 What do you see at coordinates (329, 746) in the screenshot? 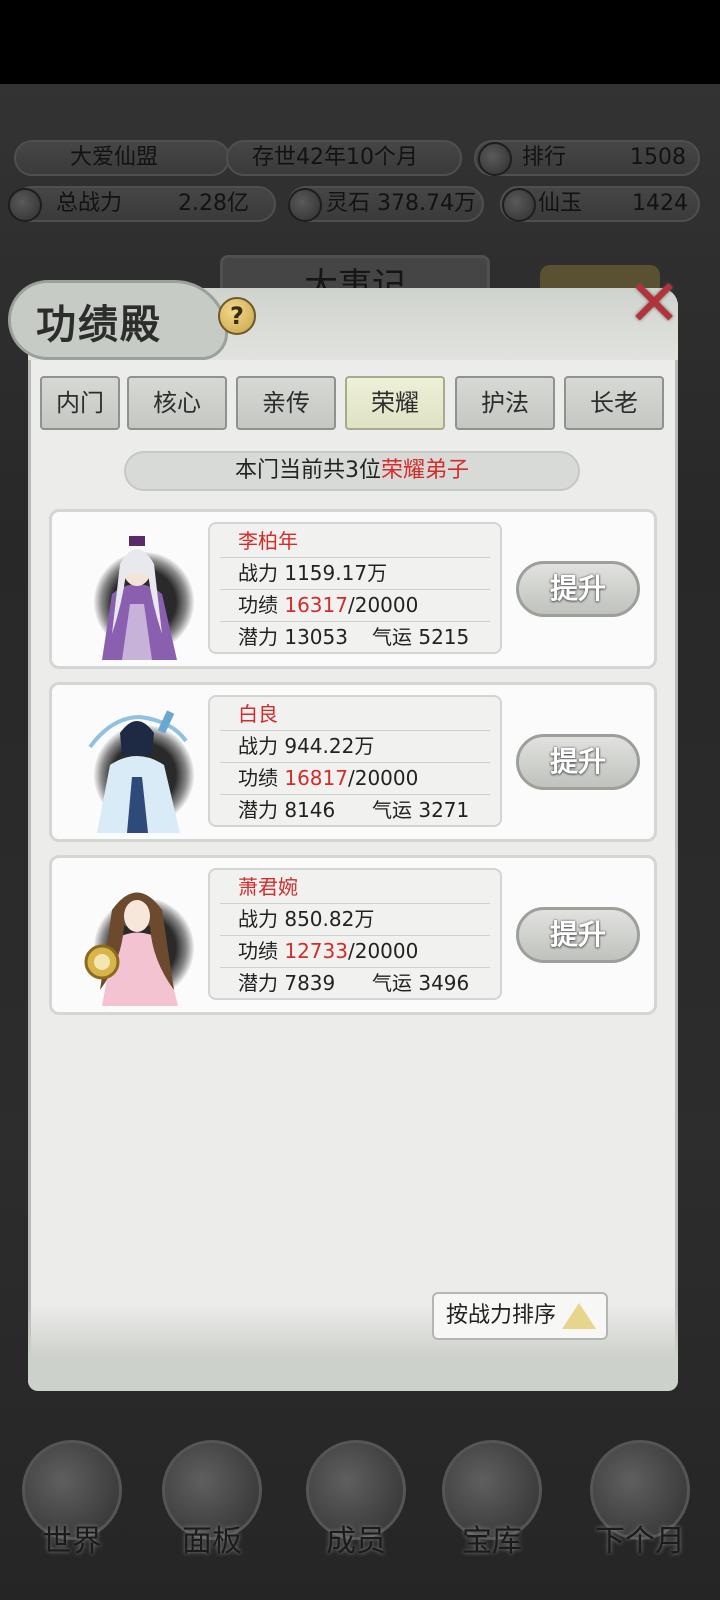
I see `power-value: 944.22万` at bounding box center [329, 746].